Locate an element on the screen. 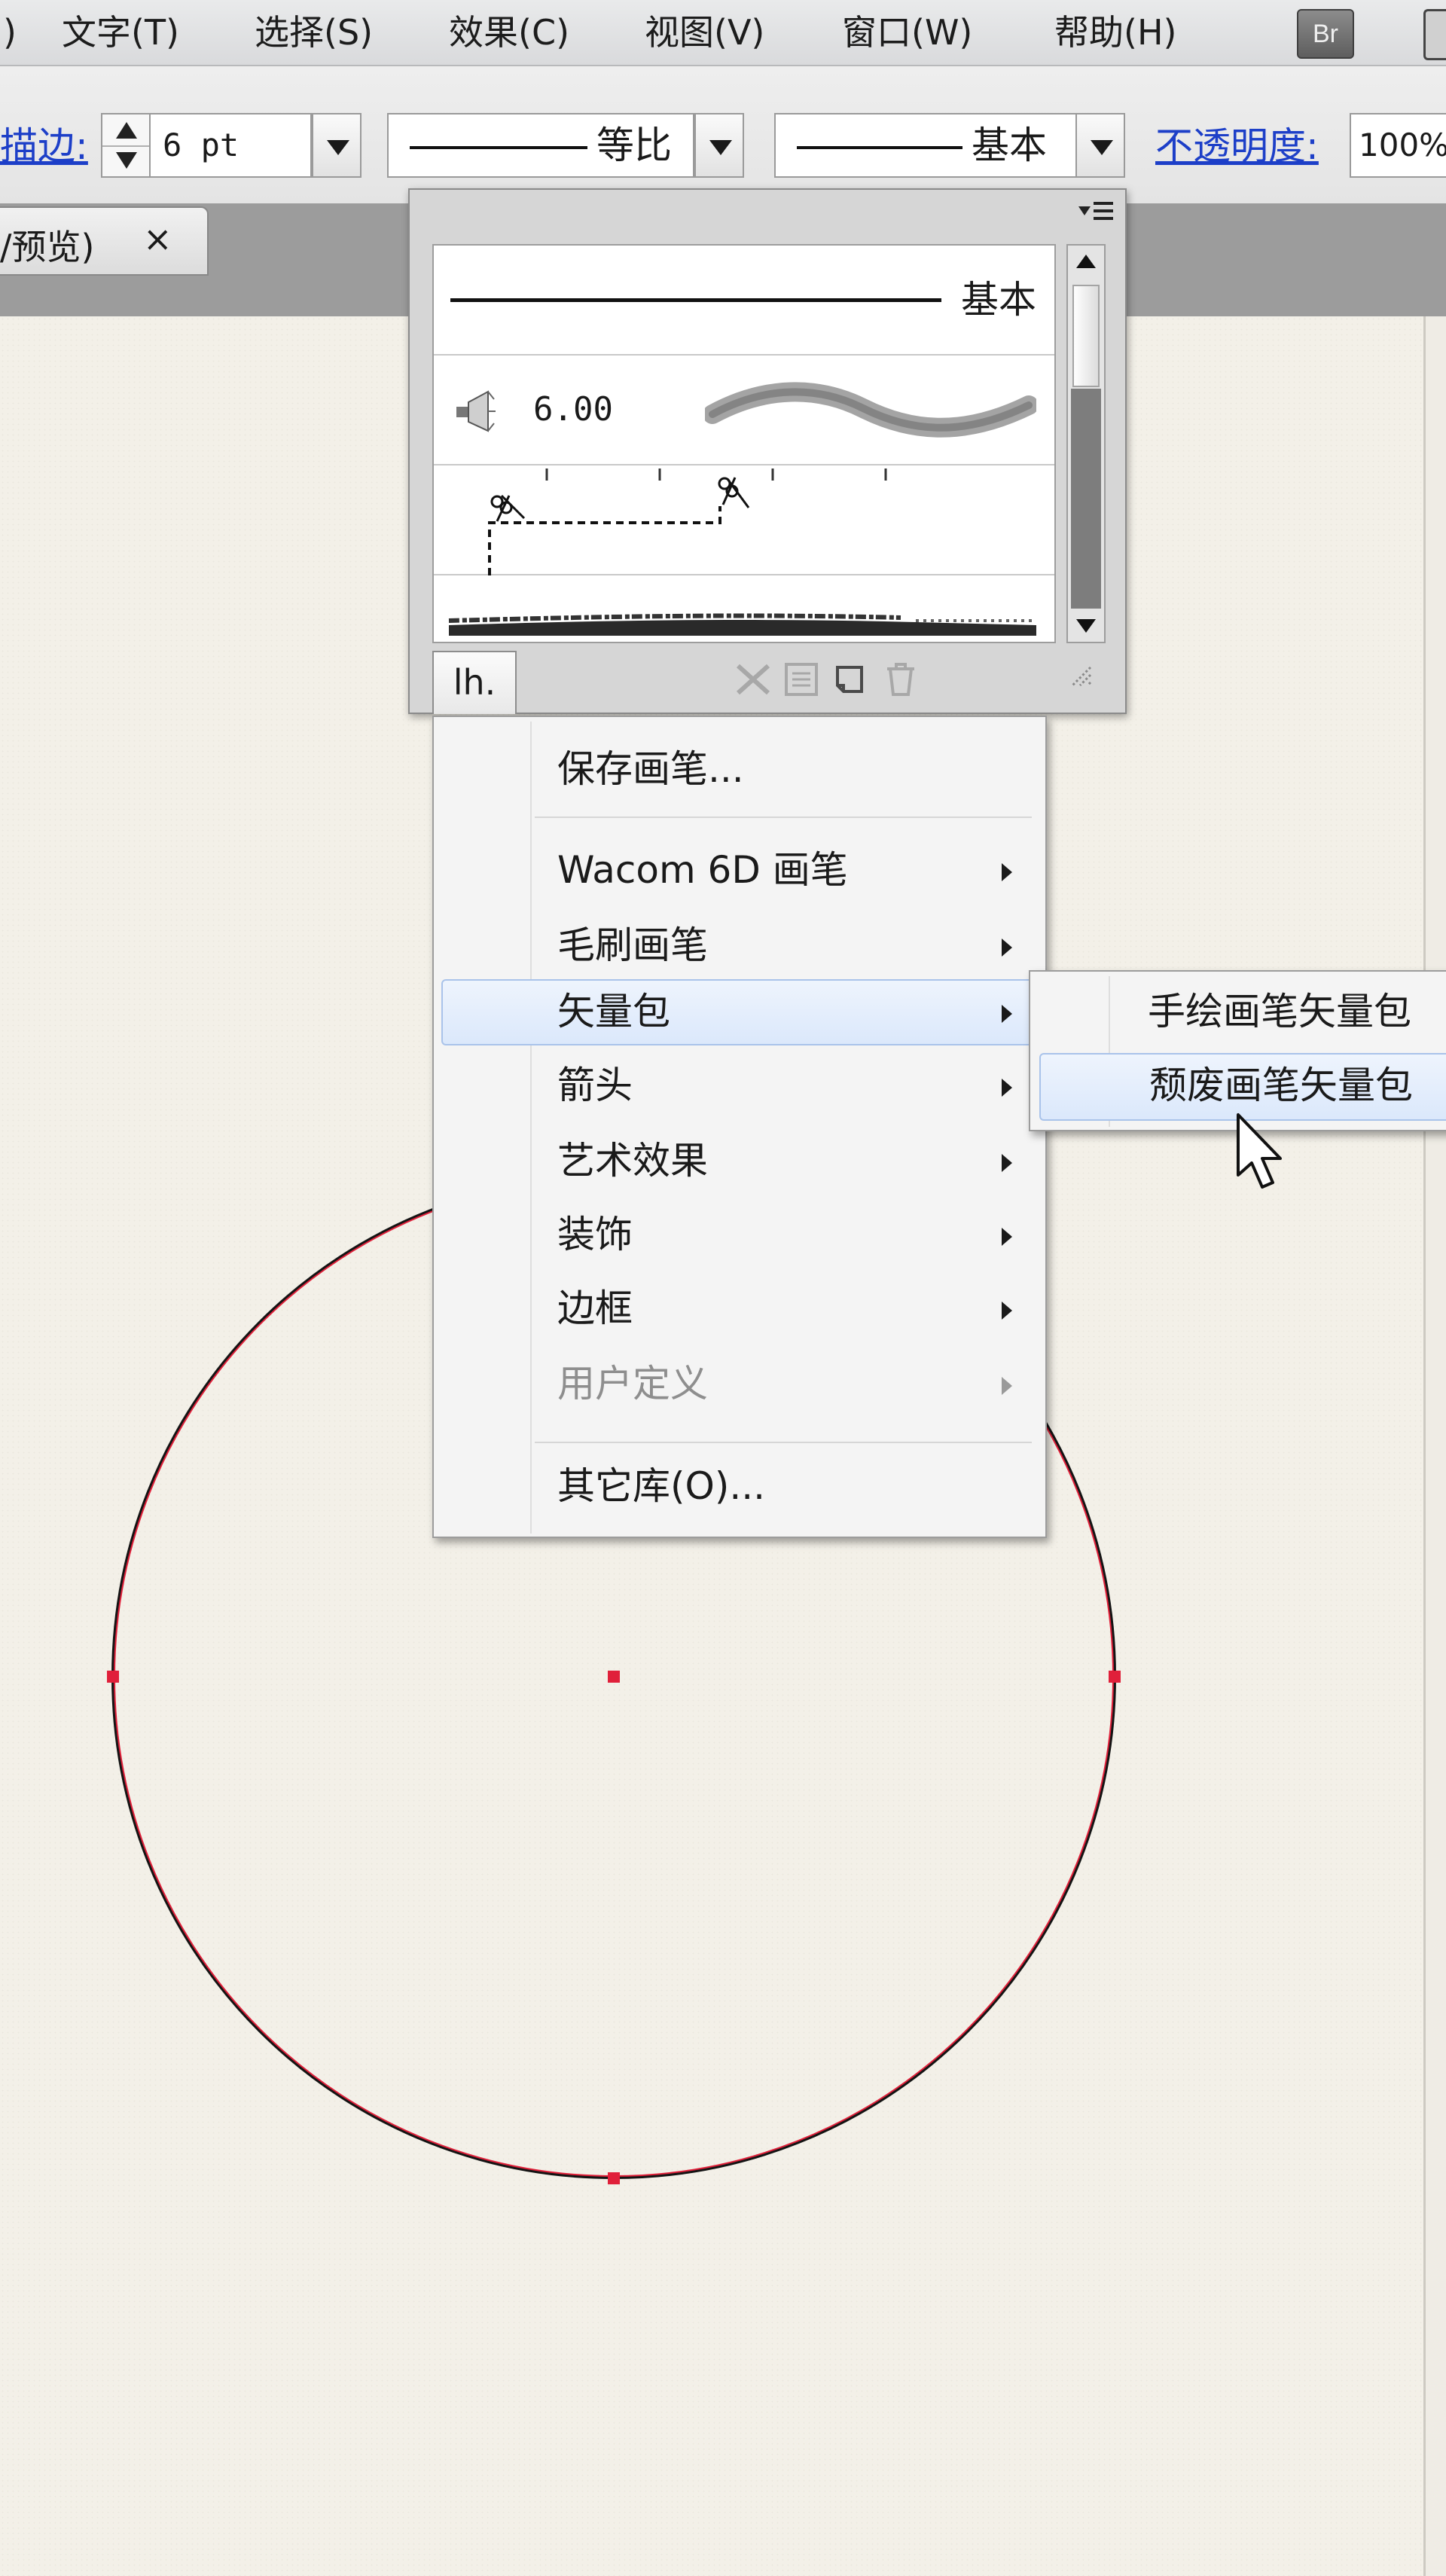  bristle-stroke-preview is located at coordinates (870, 410).